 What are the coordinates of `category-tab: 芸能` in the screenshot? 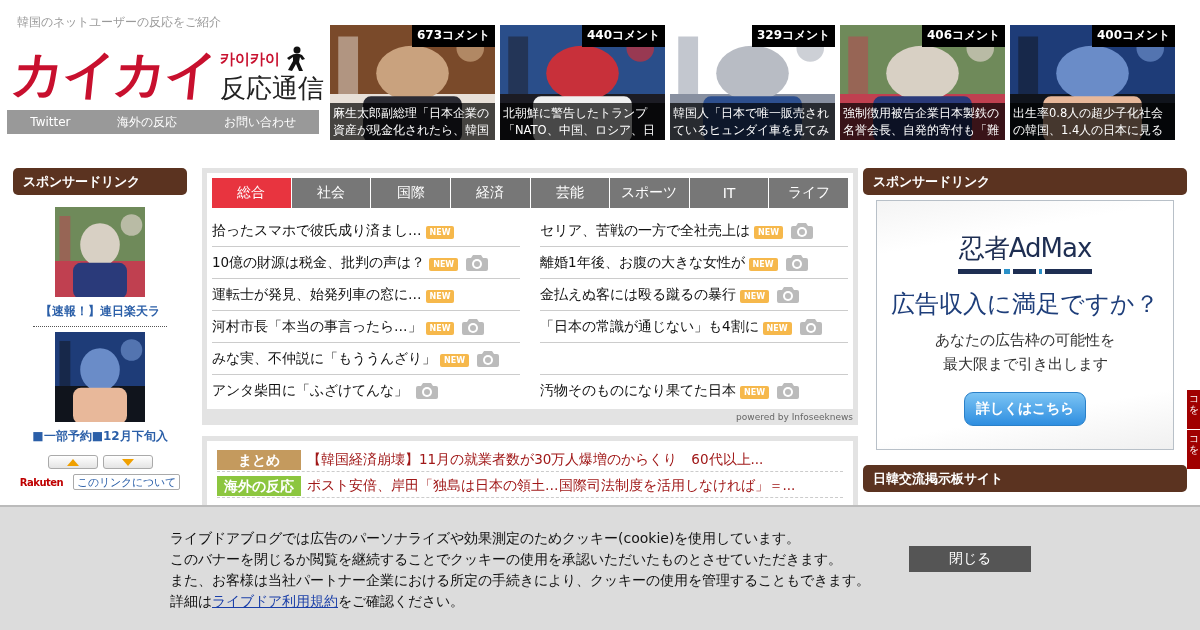 It's located at (570, 193).